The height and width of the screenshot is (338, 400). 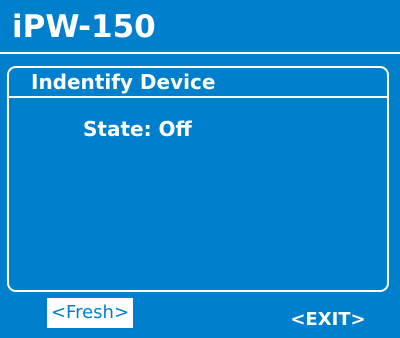 I want to click on panel-header: Indentify Device, so click(x=198, y=83).